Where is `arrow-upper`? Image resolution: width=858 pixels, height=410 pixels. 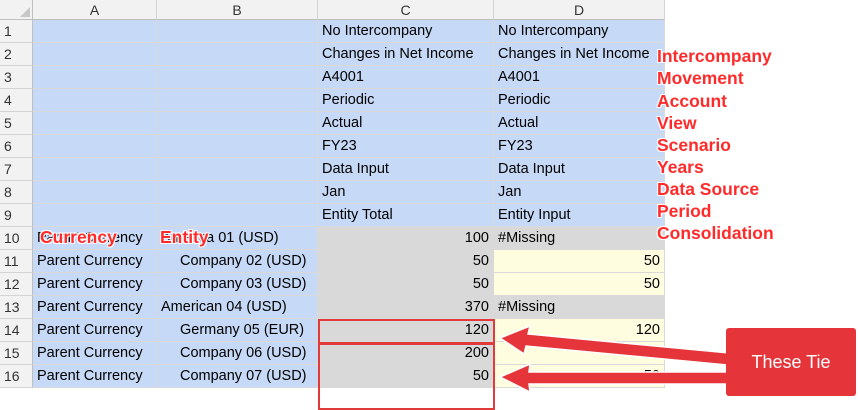 arrow-upper is located at coordinates (619, 345).